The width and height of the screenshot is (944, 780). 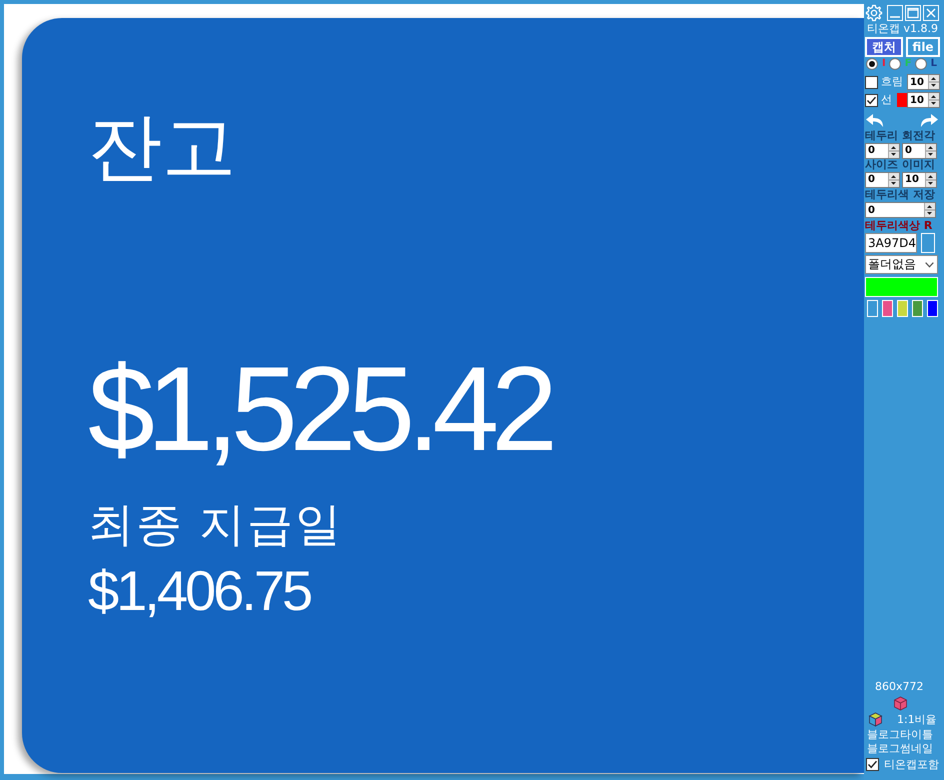 I want to click on balance-amount: $1,525.42, so click(x=319, y=409).